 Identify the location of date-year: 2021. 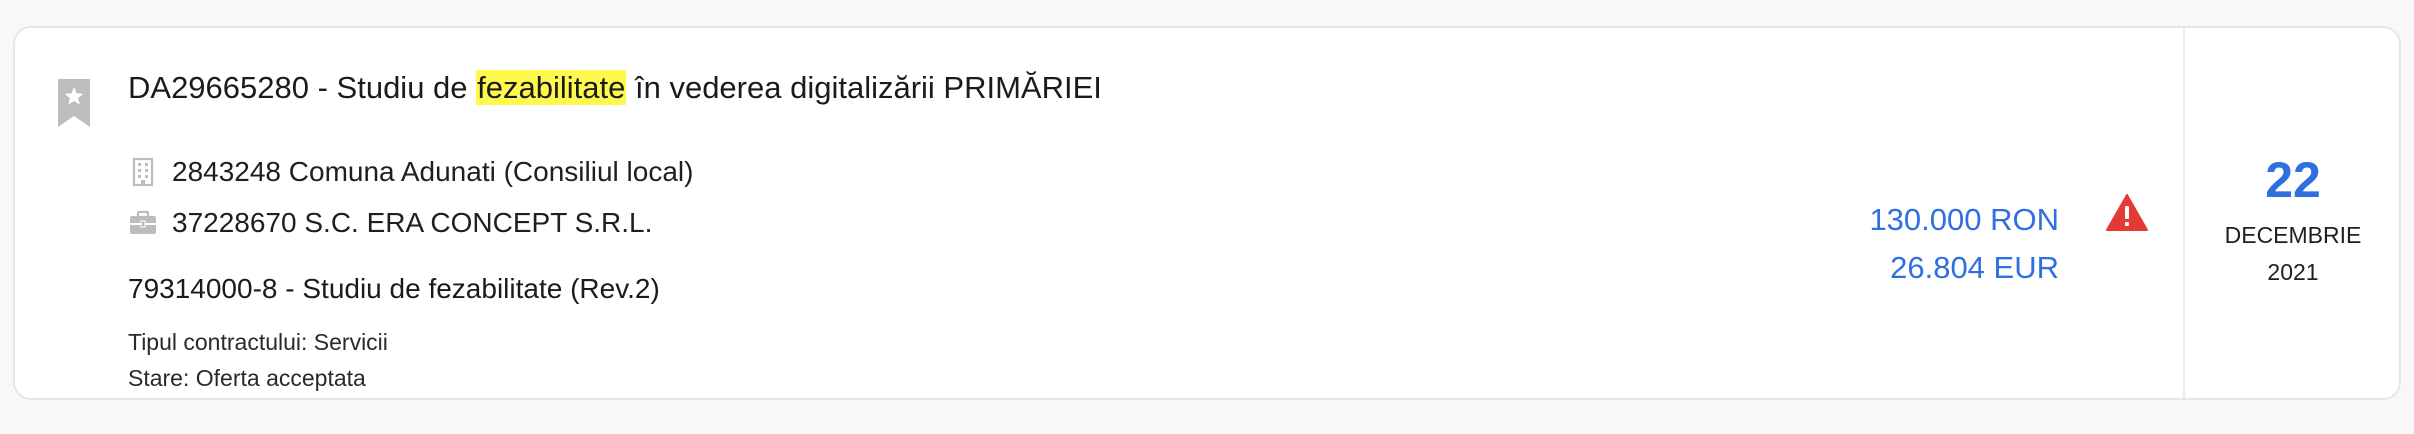
(2293, 272).